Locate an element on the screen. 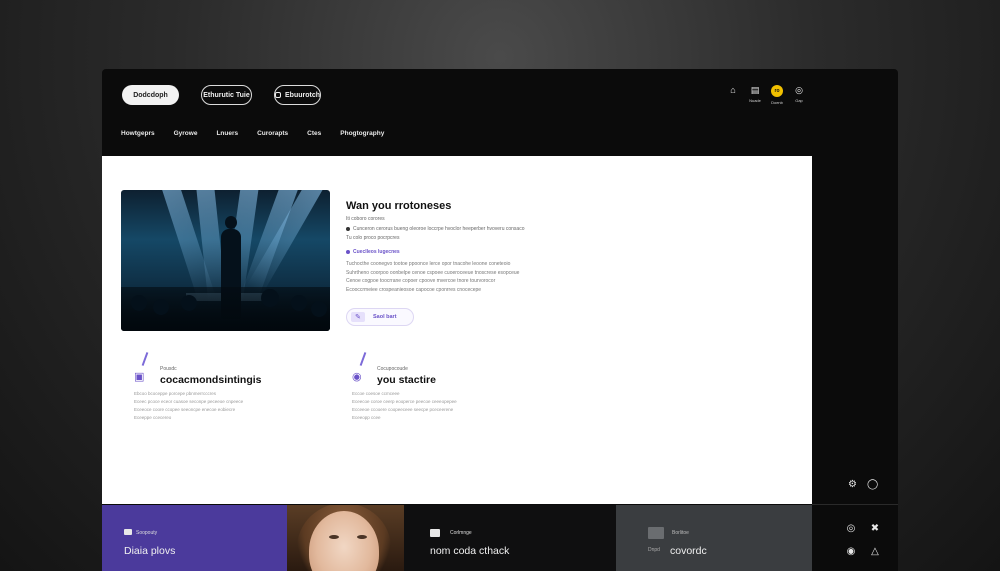 Image resolution: width=1000 pixels, height=571 pixels. badge-button: ro Doenb is located at coordinates (777, 95).